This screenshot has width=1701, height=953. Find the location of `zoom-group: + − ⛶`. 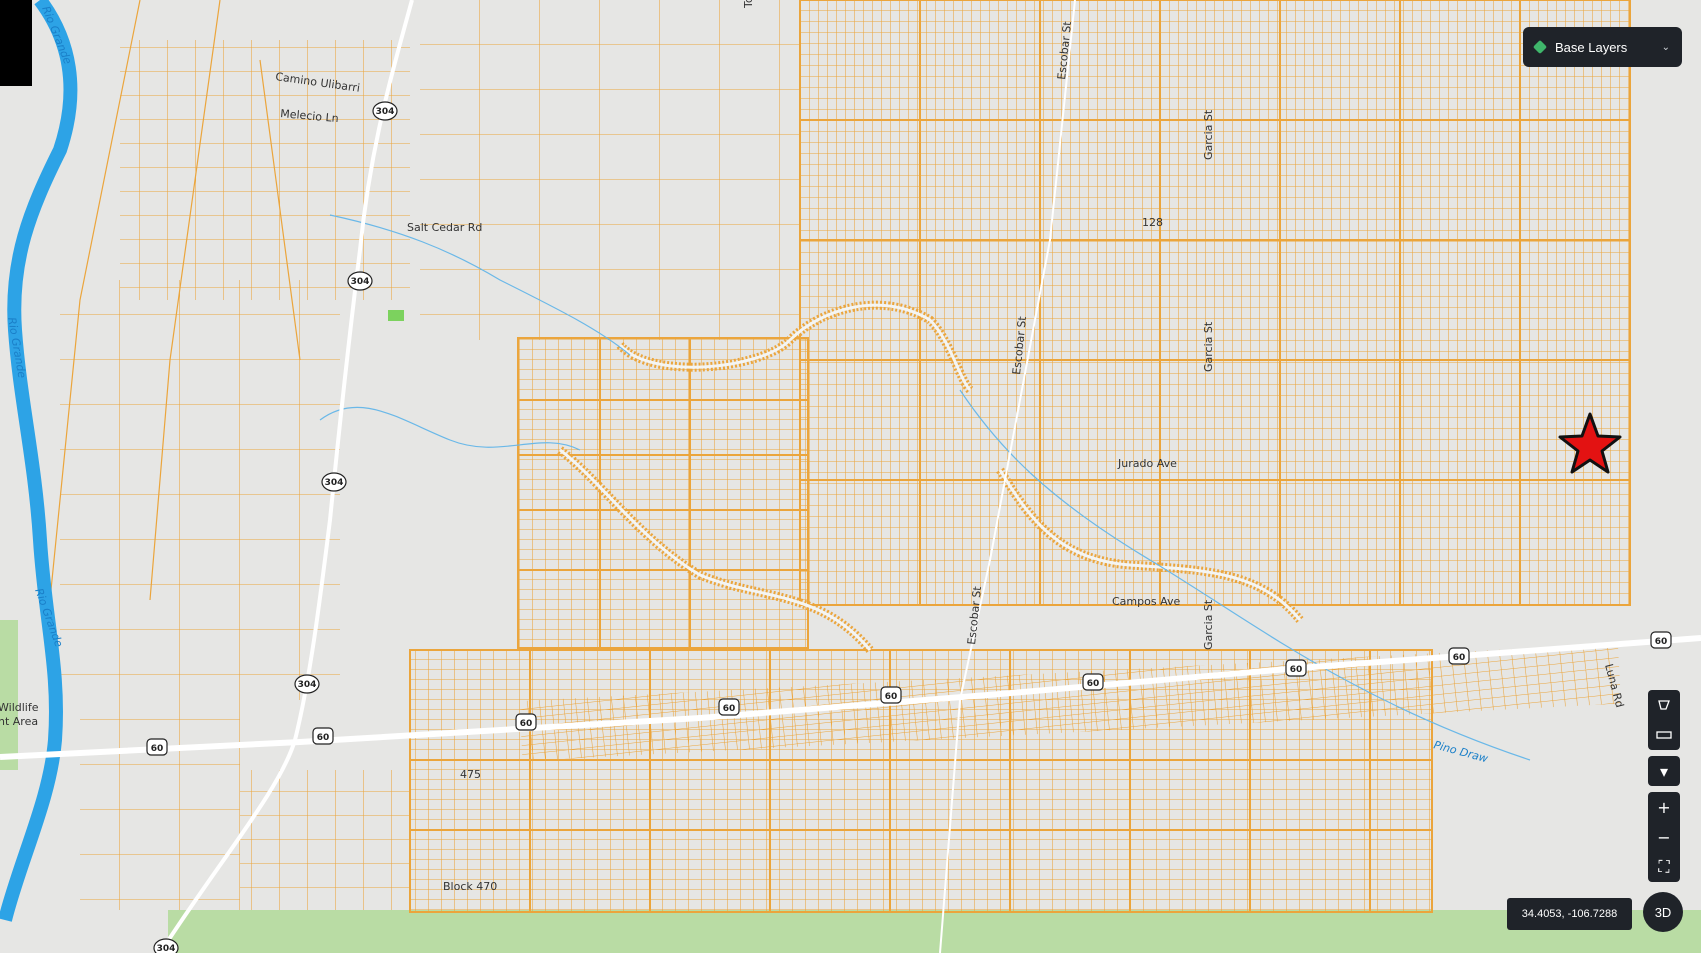

zoom-group: + − ⛶ is located at coordinates (1664, 837).